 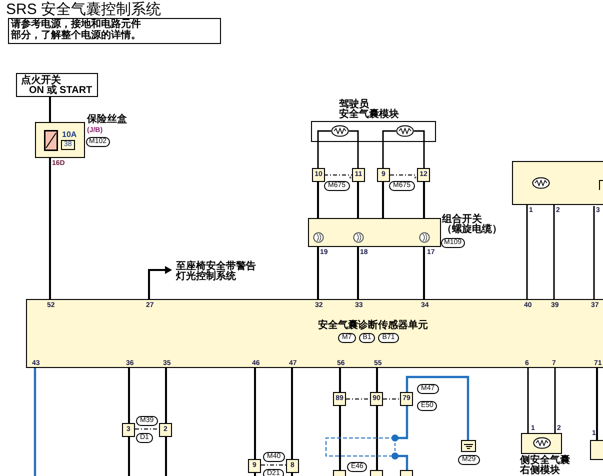 I want to click on side-airbag-label: 侧安全气囊 右侧模块, so click(x=545, y=466).